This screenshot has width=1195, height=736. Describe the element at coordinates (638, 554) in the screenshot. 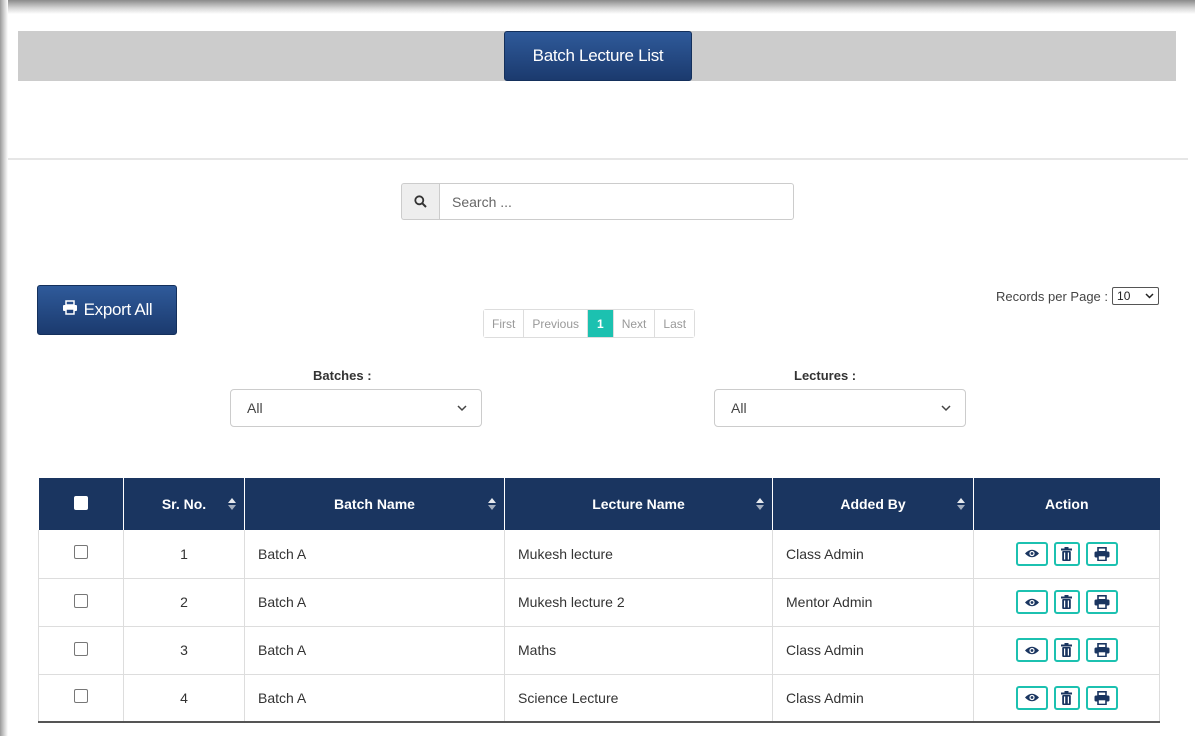

I see `lecture-name-cell: Mukesh lecture` at that location.